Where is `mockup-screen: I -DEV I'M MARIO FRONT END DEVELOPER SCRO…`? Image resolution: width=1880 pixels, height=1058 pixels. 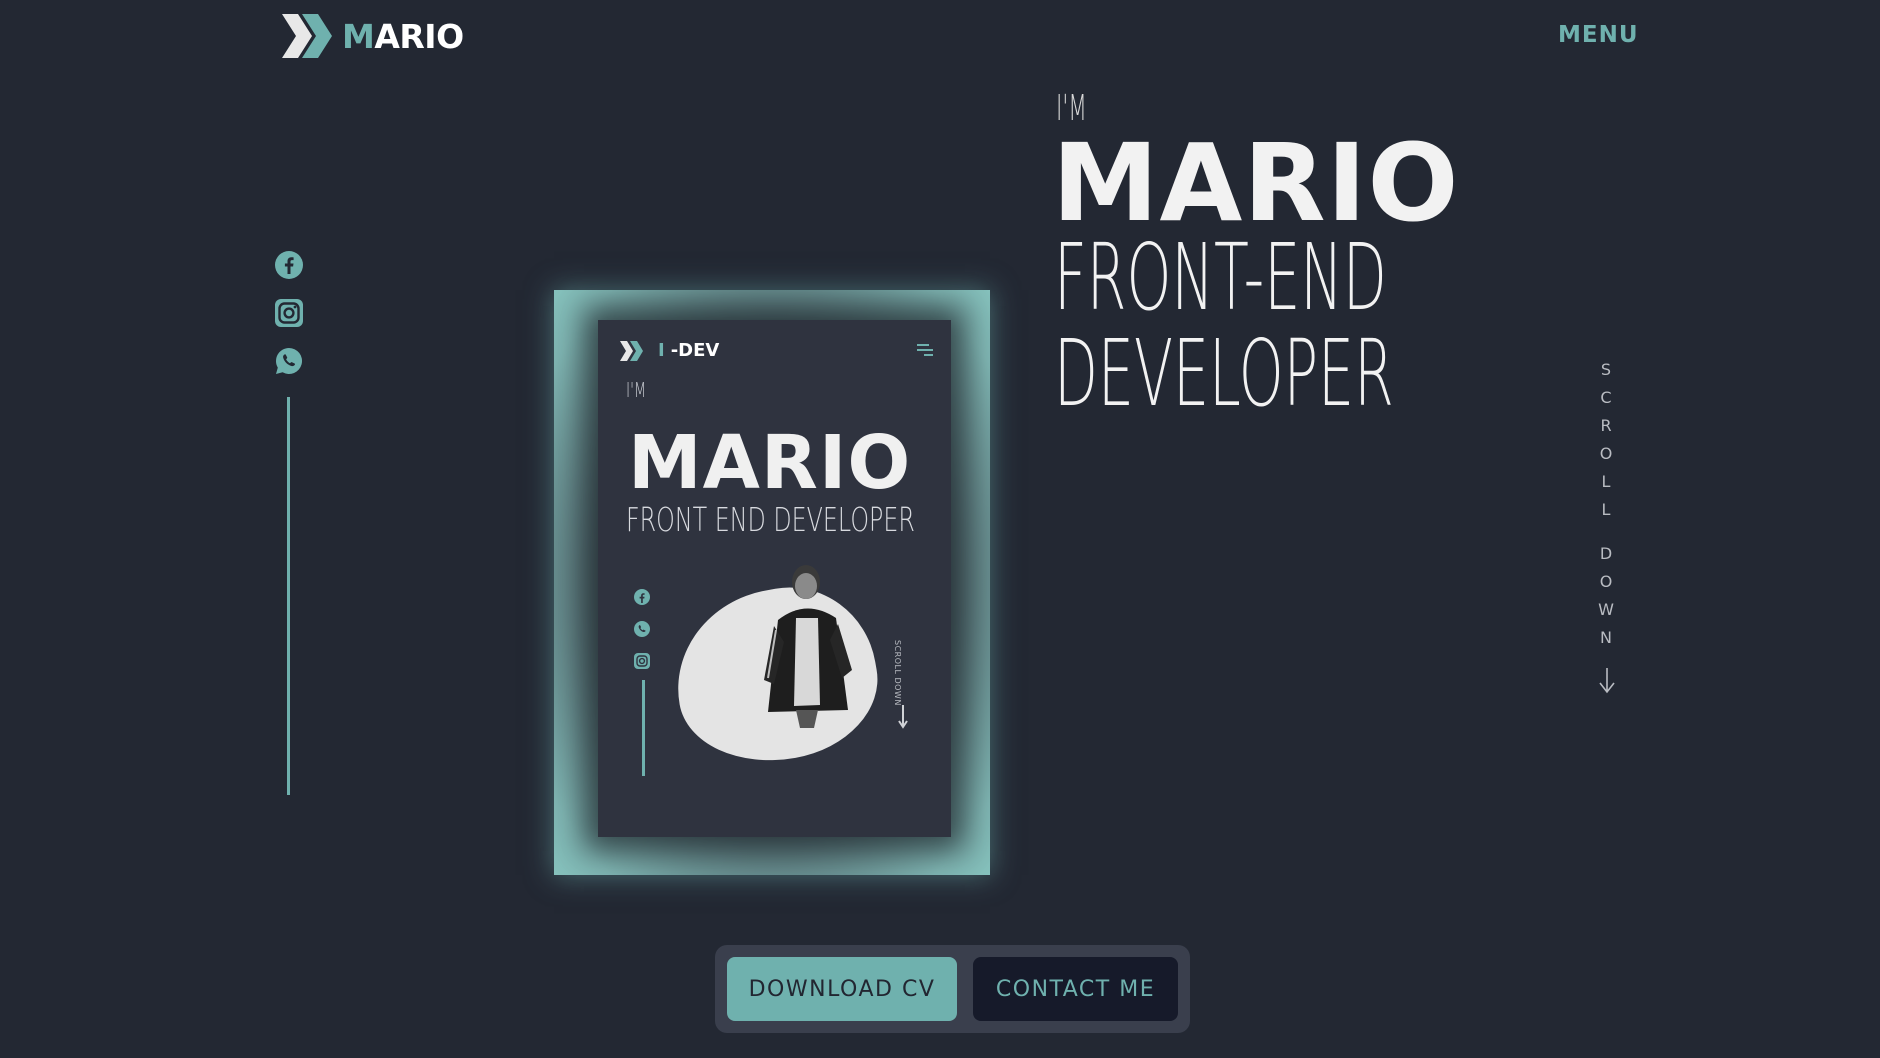
mockup-screen: I -DEV I'M MARIO FRONT END DEVELOPER SCRO… is located at coordinates (774, 578).